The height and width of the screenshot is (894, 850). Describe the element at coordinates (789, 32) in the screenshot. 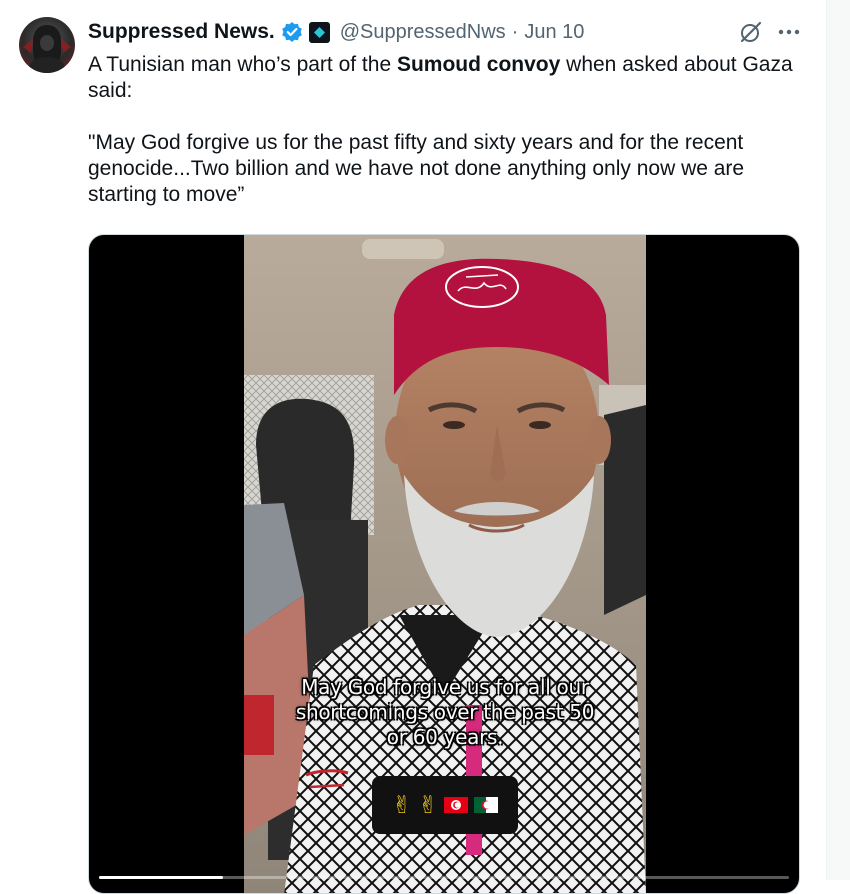

I see `more-options-icon` at that location.